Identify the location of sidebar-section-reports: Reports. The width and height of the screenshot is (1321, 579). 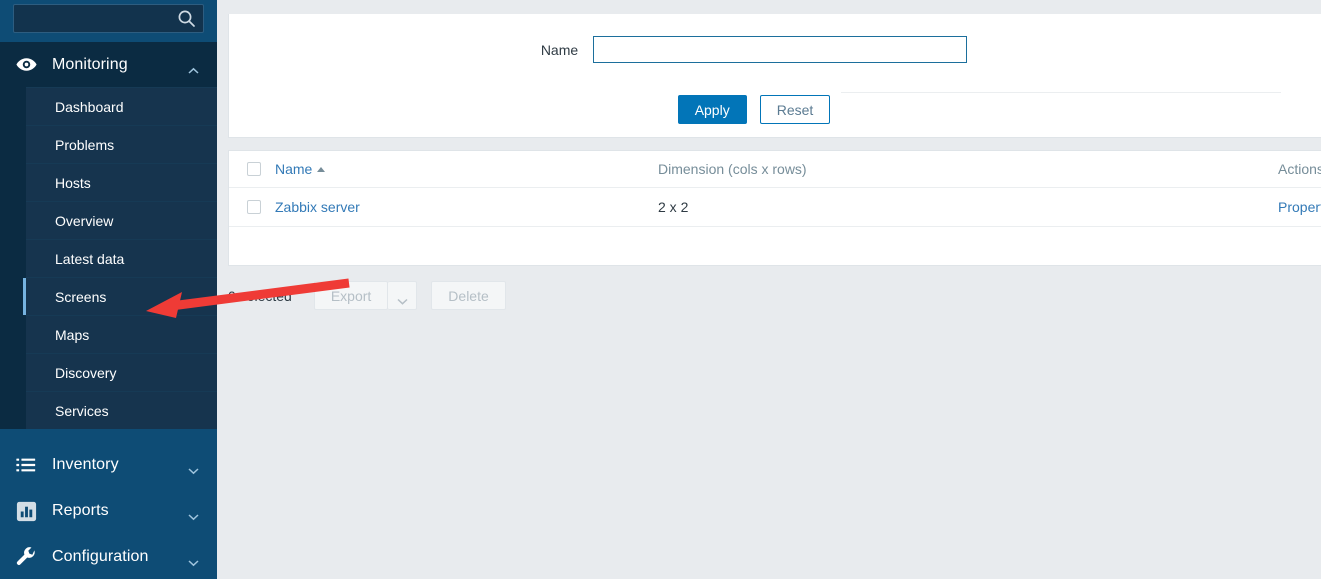
(108, 511).